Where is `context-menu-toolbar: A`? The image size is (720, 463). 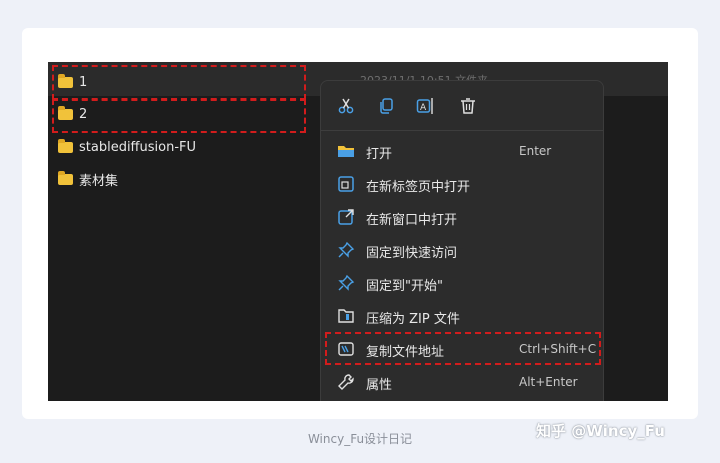 context-menu-toolbar: A is located at coordinates (462, 106).